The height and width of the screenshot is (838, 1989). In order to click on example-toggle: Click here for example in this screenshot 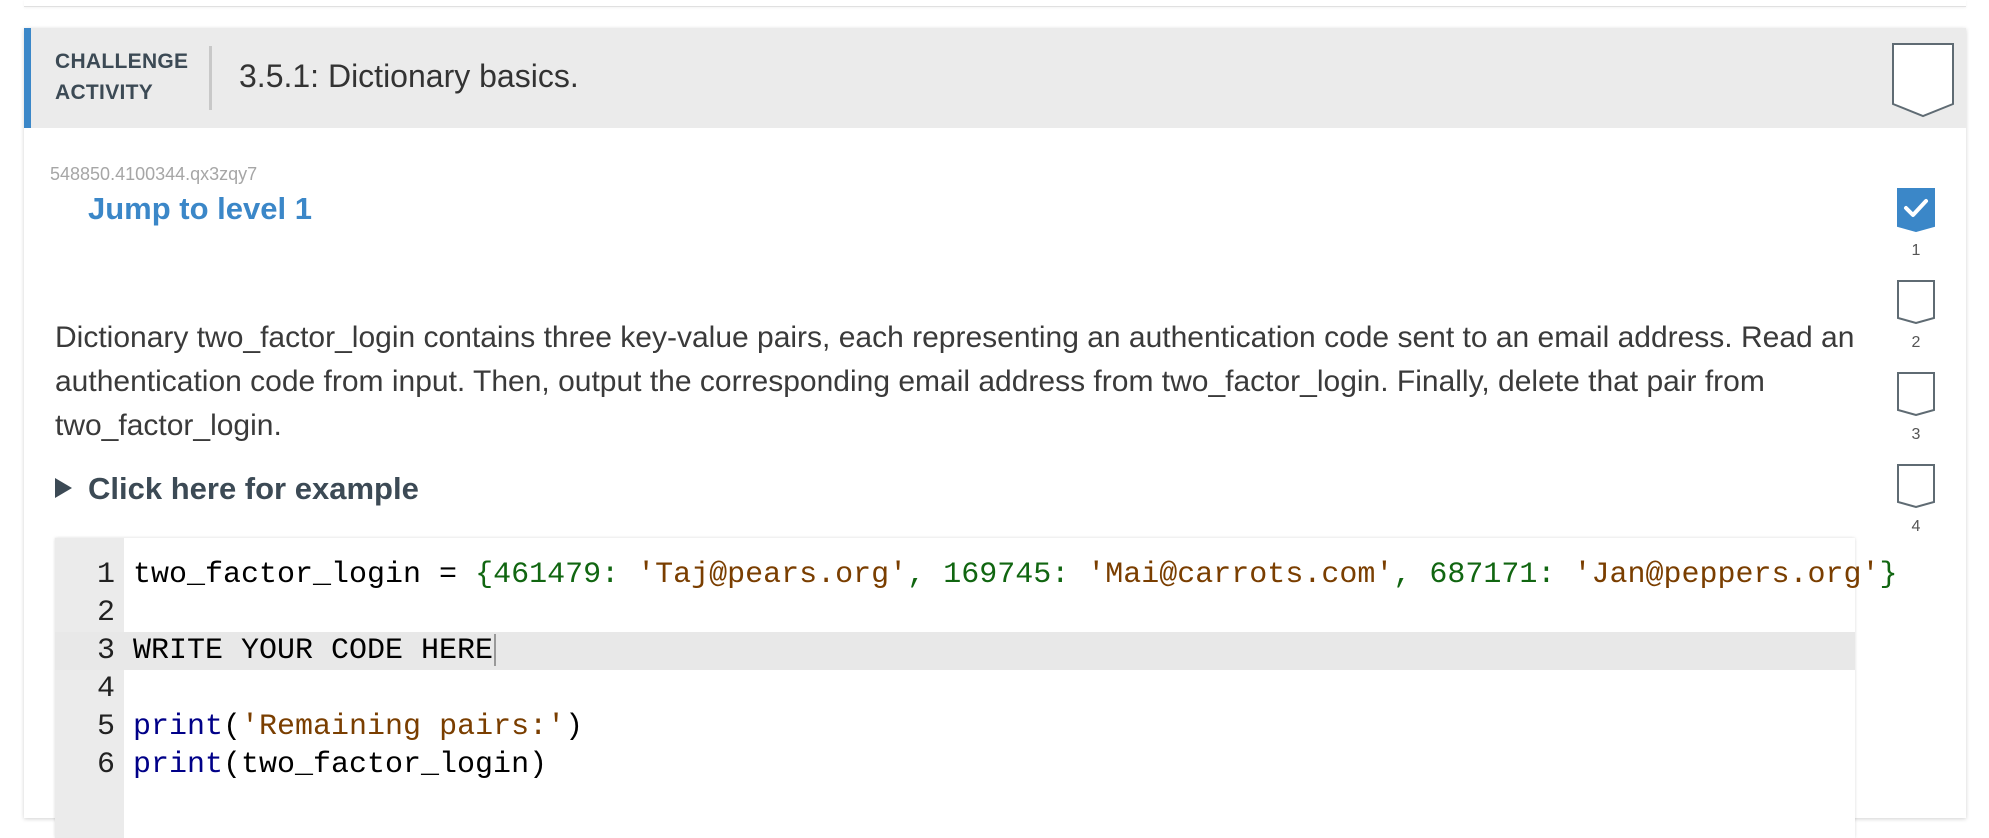, I will do `click(237, 489)`.